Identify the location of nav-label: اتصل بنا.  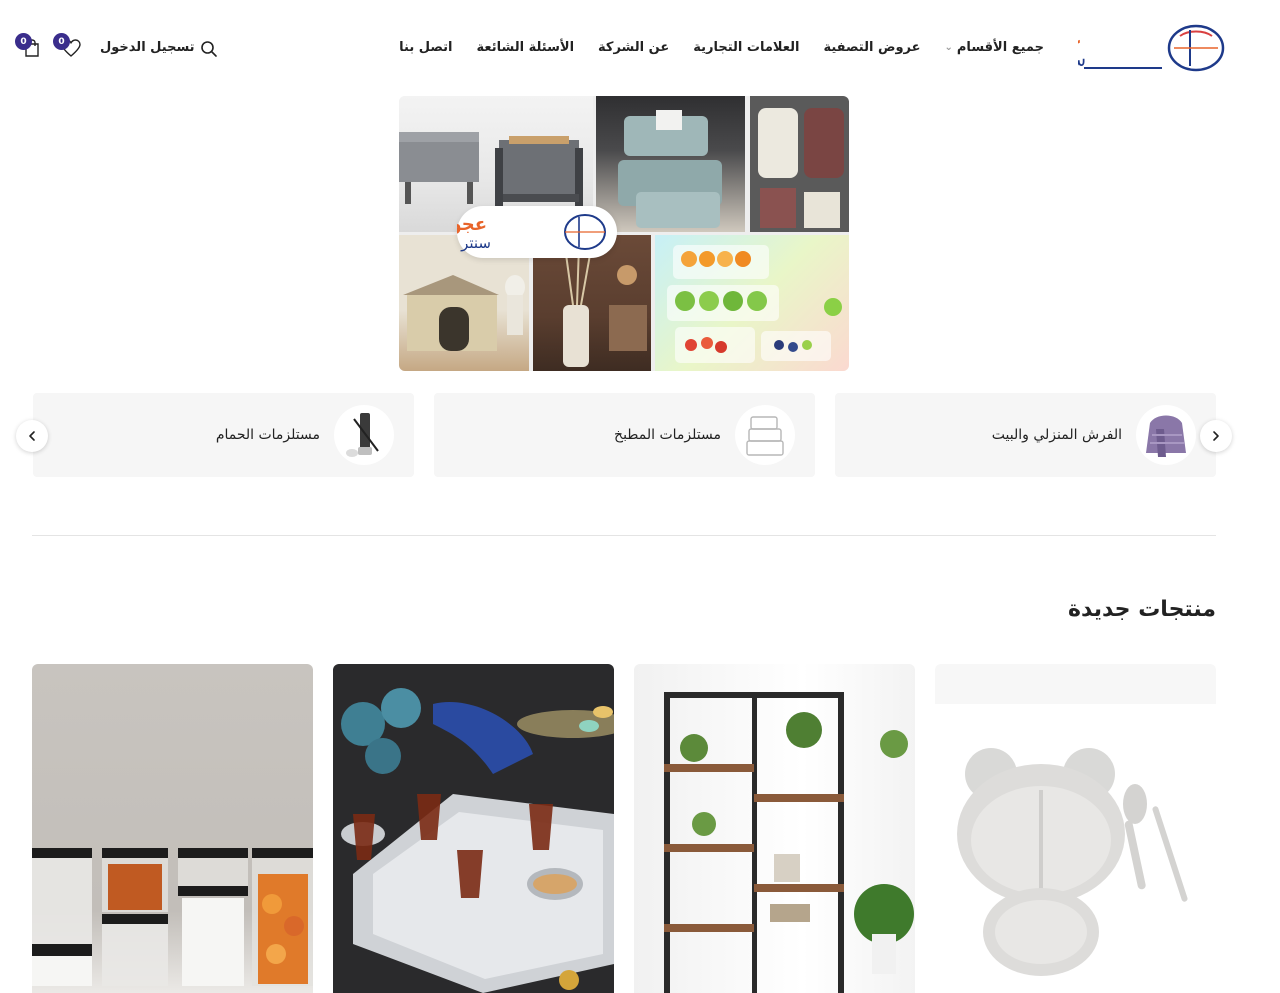
(426, 47).